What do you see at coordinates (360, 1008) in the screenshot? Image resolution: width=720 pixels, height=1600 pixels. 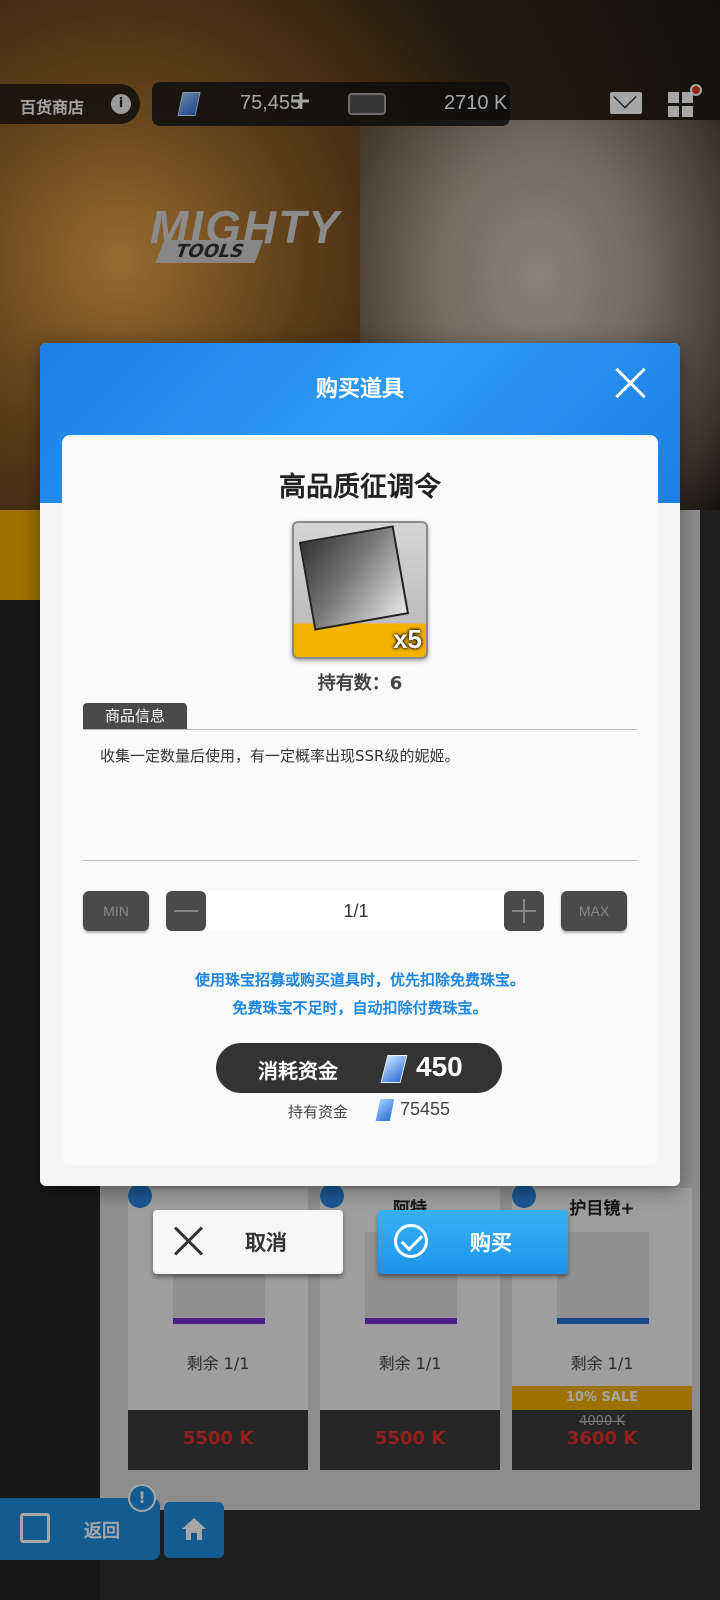 I see `gem-fallback-notice: 免费珠宝不足时，自动扣除付费珠宝。` at bounding box center [360, 1008].